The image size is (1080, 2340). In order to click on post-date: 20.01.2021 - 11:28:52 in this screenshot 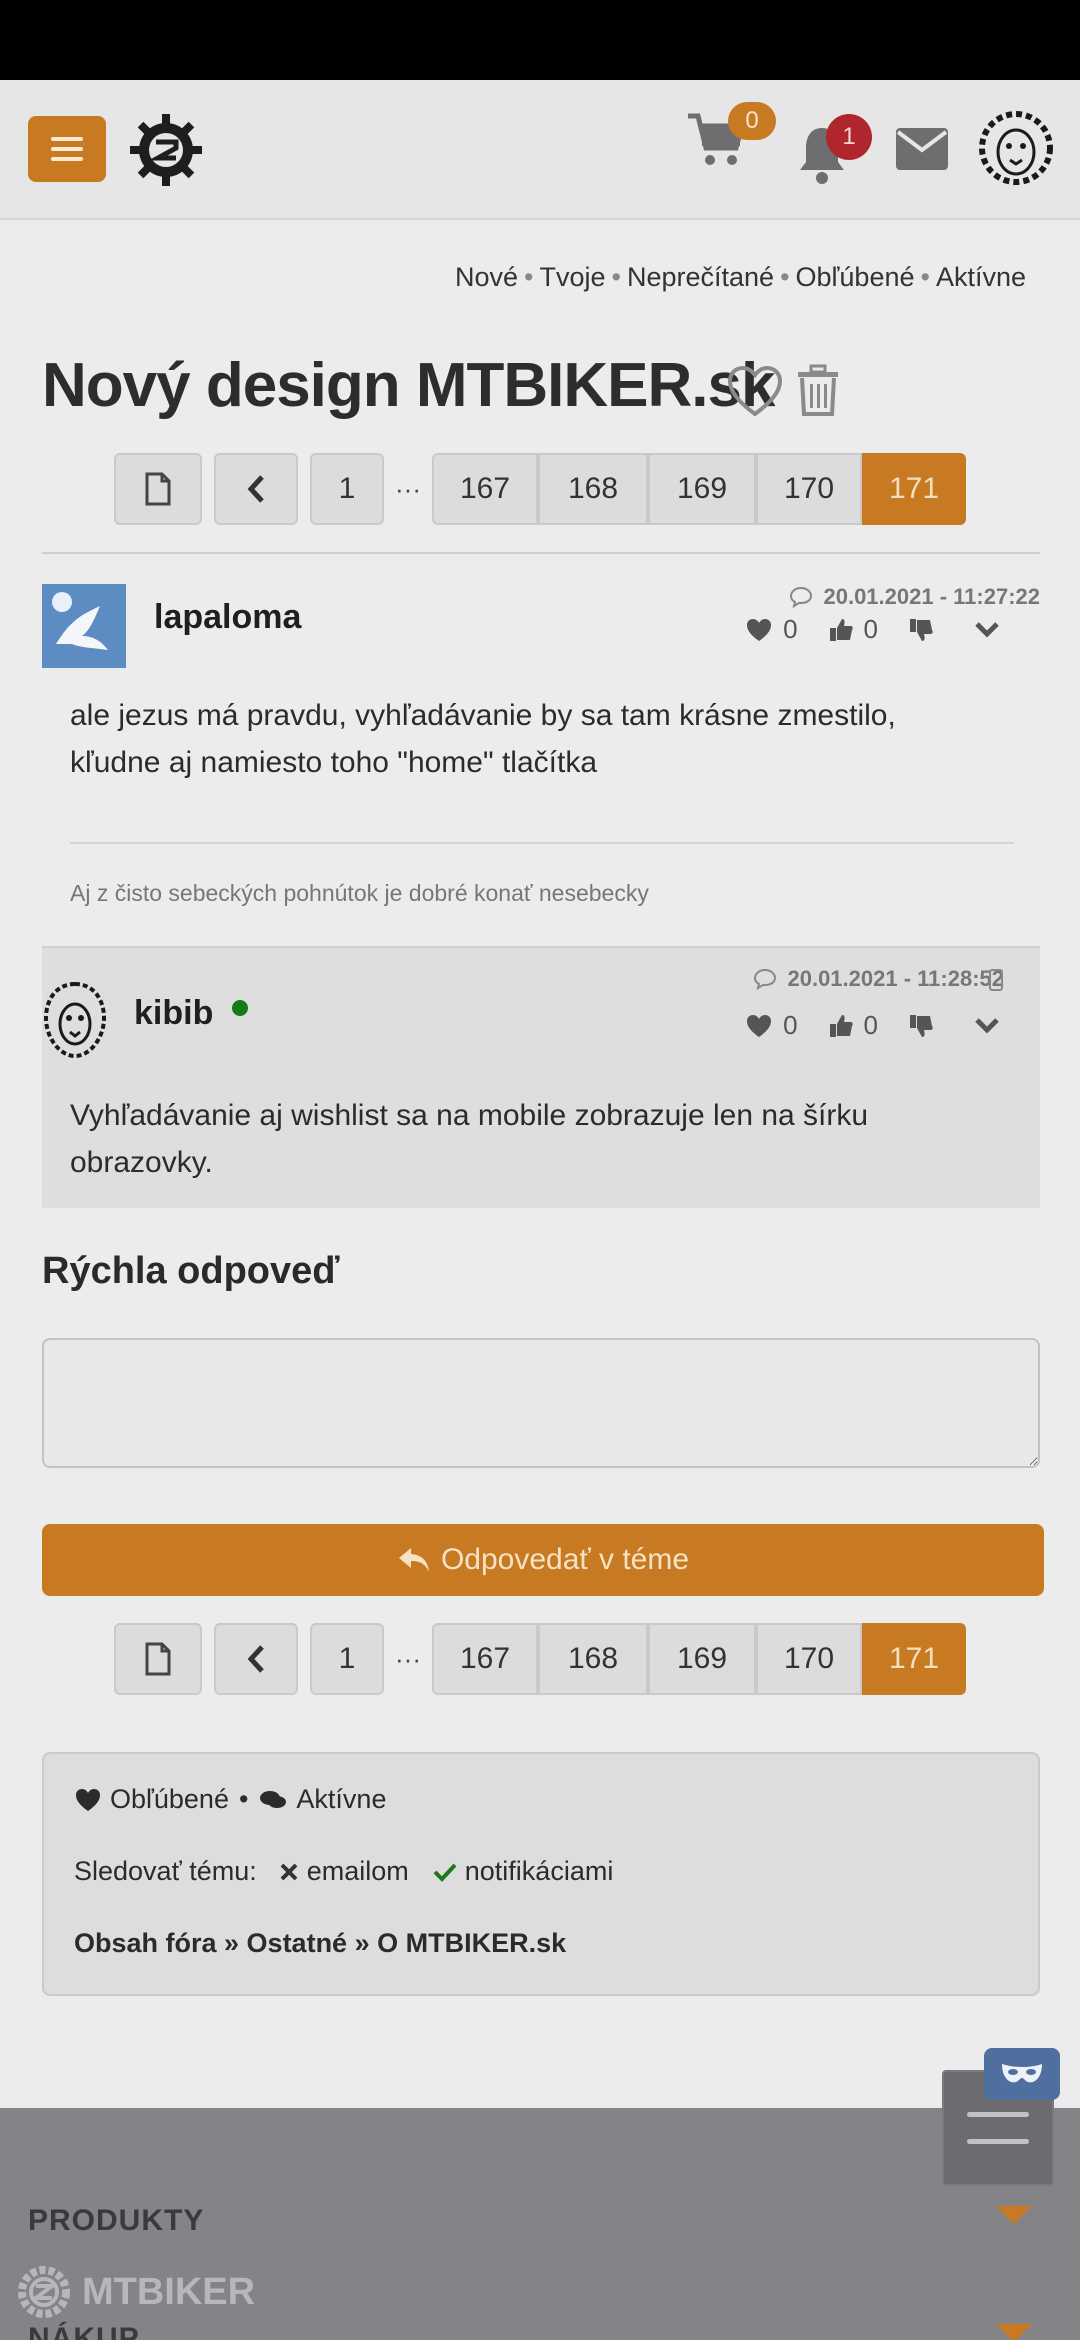, I will do `click(878, 979)`.